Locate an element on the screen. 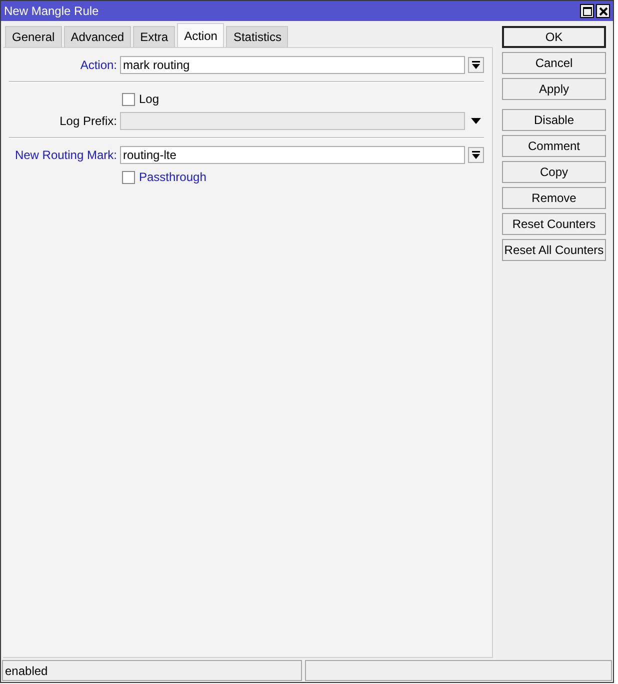 Image resolution: width=618 pixels, height=684 pixels. close-button is located at coordinates (603, 11).